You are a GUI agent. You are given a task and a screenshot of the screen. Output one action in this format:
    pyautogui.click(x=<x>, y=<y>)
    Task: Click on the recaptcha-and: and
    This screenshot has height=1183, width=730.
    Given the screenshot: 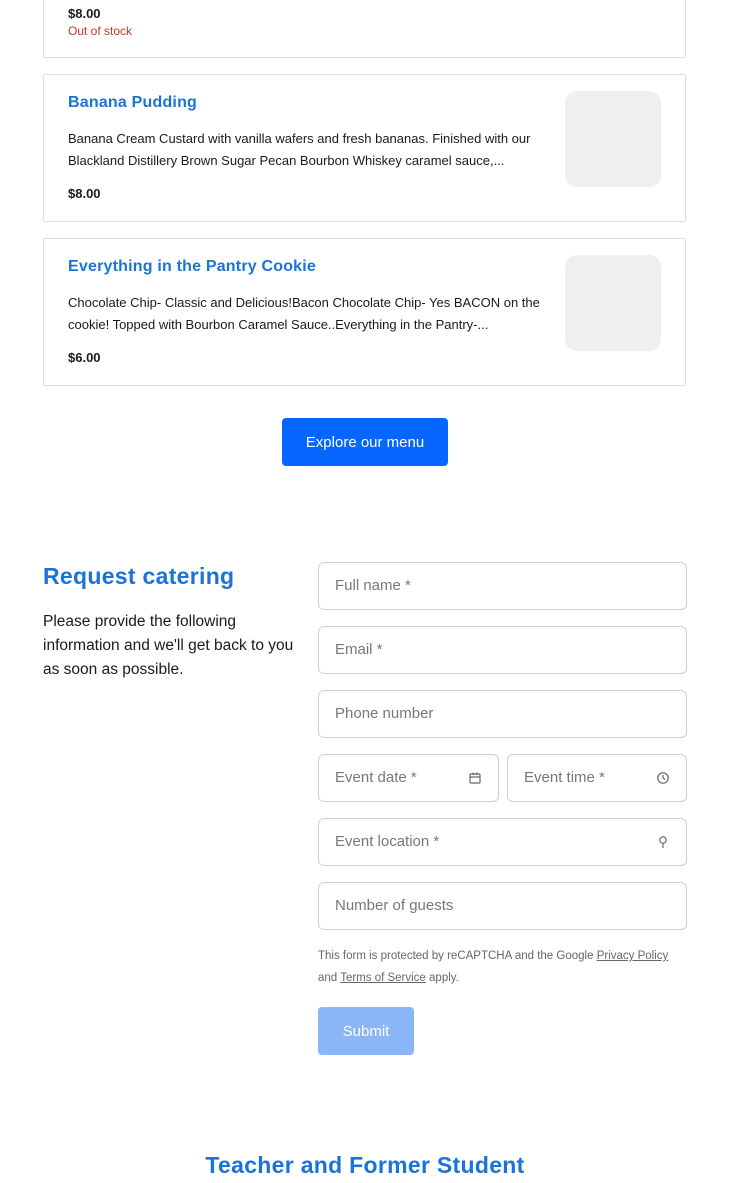 What is the action you would take?
    pyautogui.click(x=329, y=978)
    